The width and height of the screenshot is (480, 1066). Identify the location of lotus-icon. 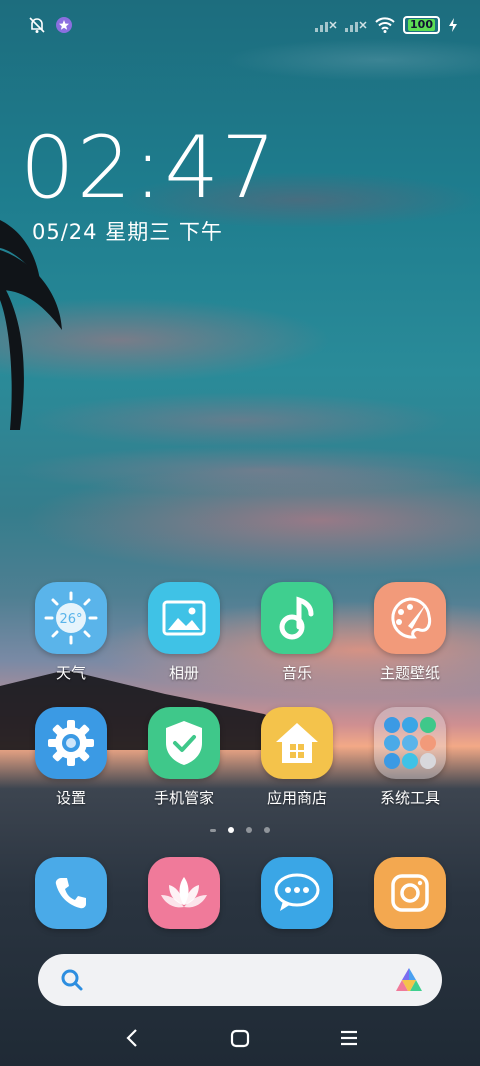
(184, 893).